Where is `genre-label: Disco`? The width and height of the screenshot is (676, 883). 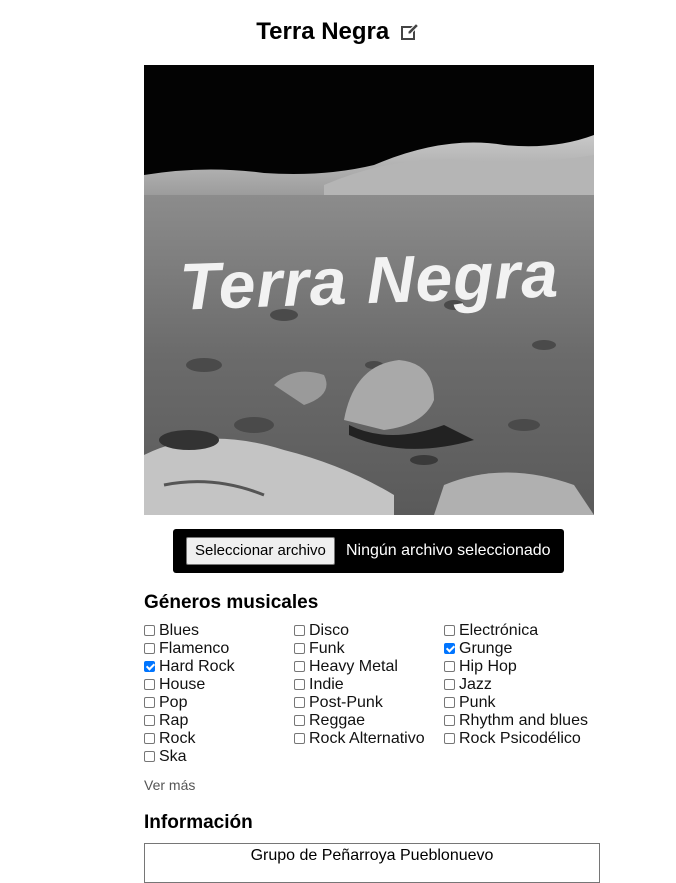
genre-label: Disco is located at coordinates (329, 630).